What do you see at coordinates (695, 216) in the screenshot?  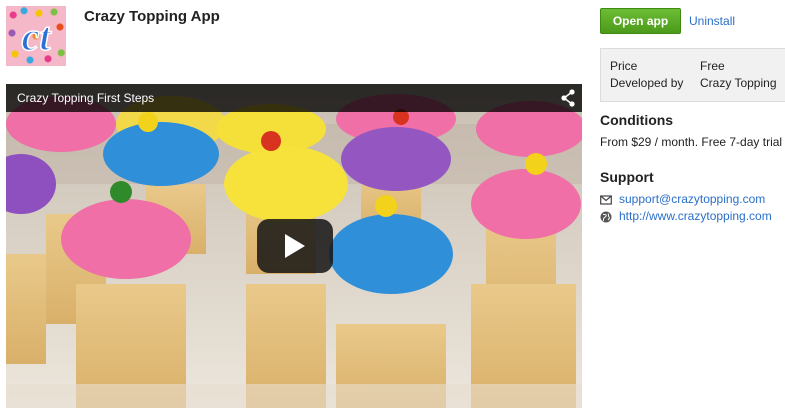 I see `support-website-link: http://www.crazytopping.com` at bounding box center [695, 216].